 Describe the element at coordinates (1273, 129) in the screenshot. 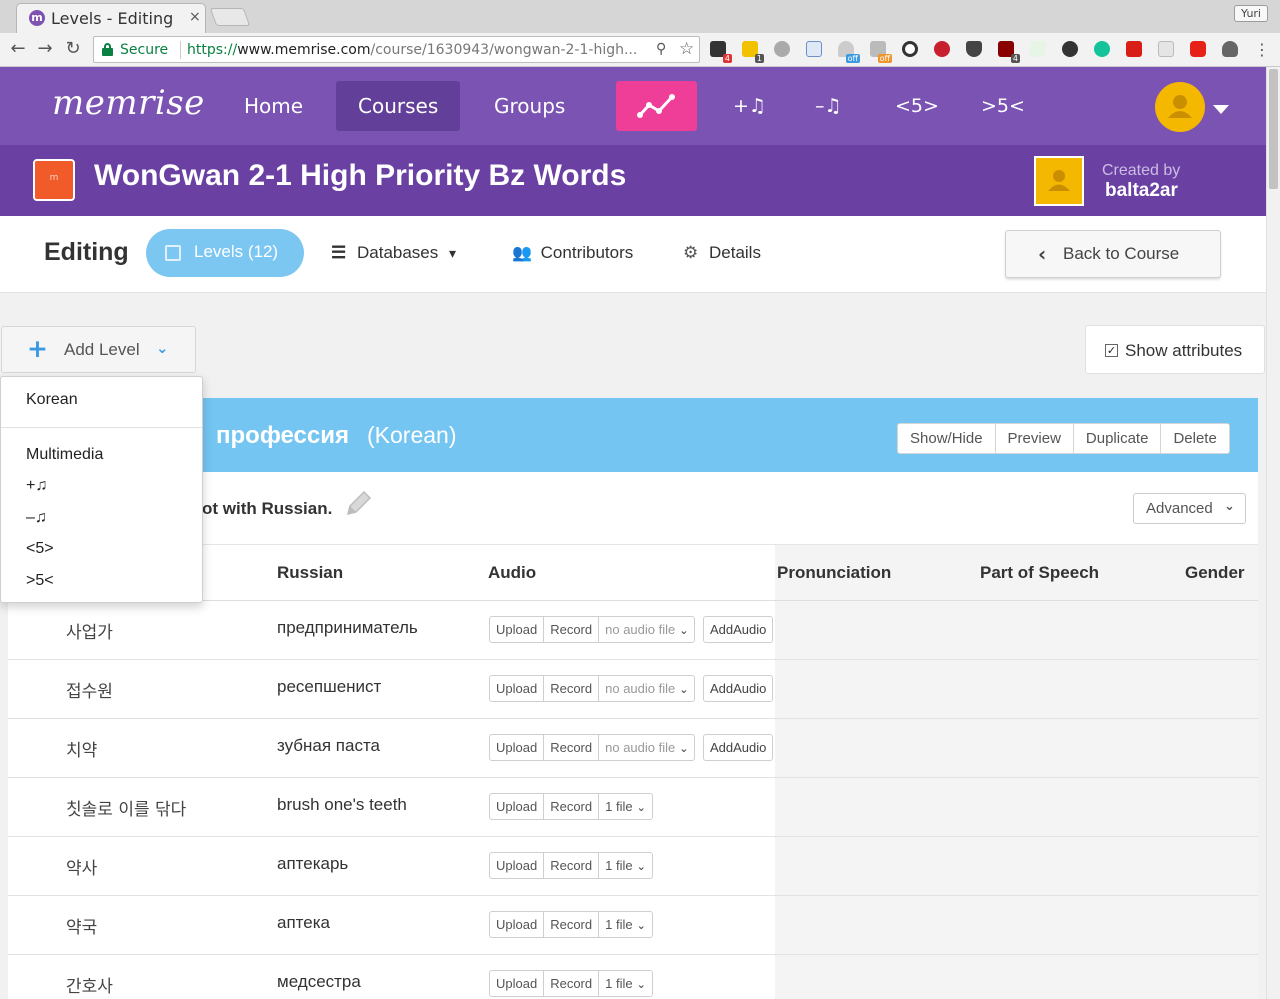

I see `scrollbar-thumb` at that location.